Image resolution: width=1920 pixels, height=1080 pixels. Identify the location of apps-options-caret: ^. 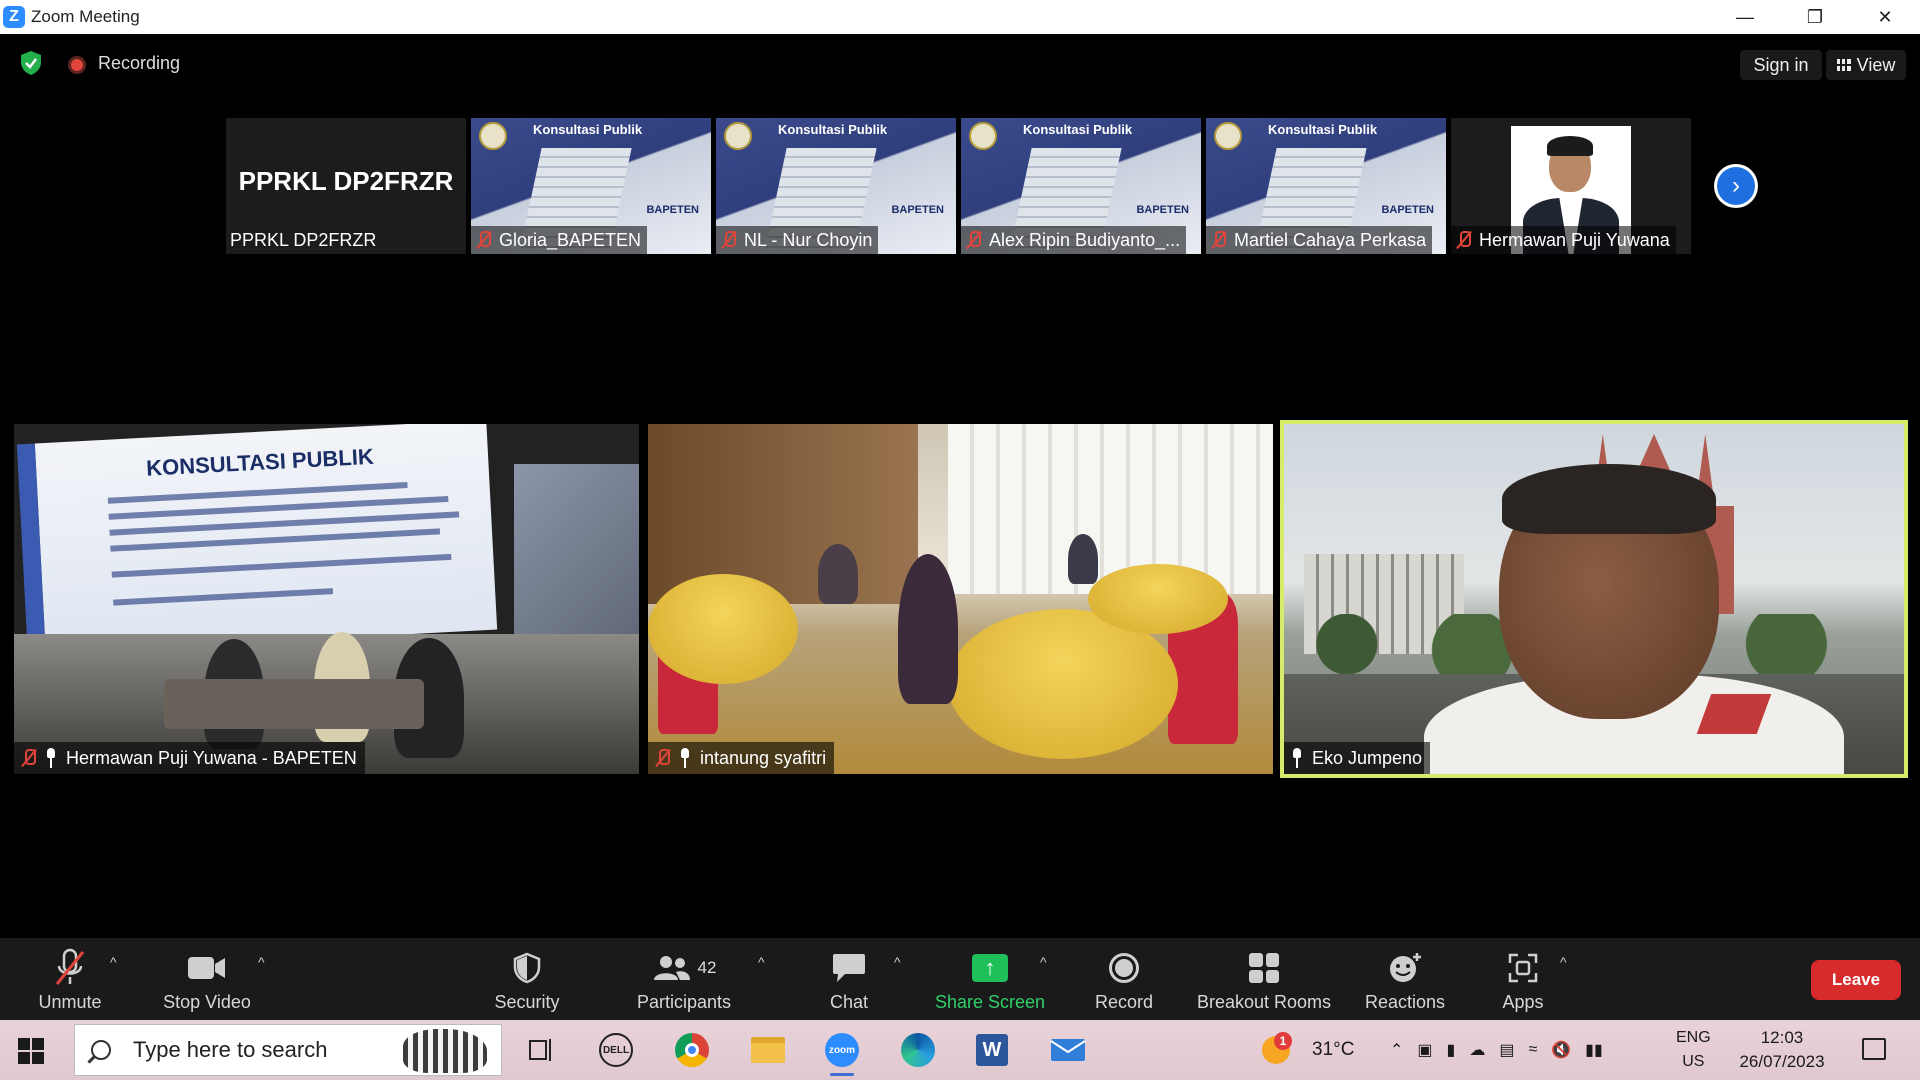
(1563, 962).